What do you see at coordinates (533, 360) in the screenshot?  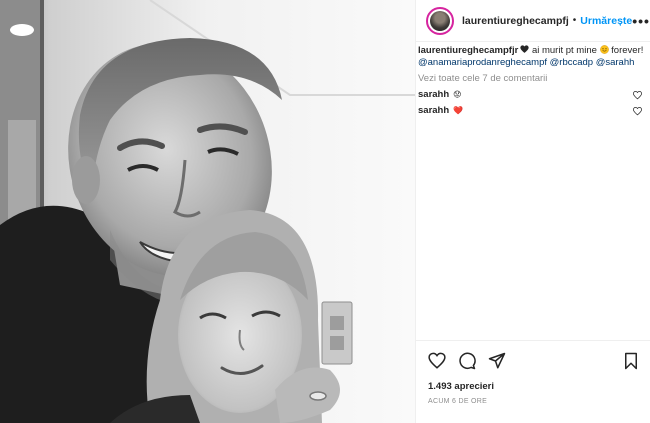 I see `post-actions-bar` at bounding box center [533, 360].